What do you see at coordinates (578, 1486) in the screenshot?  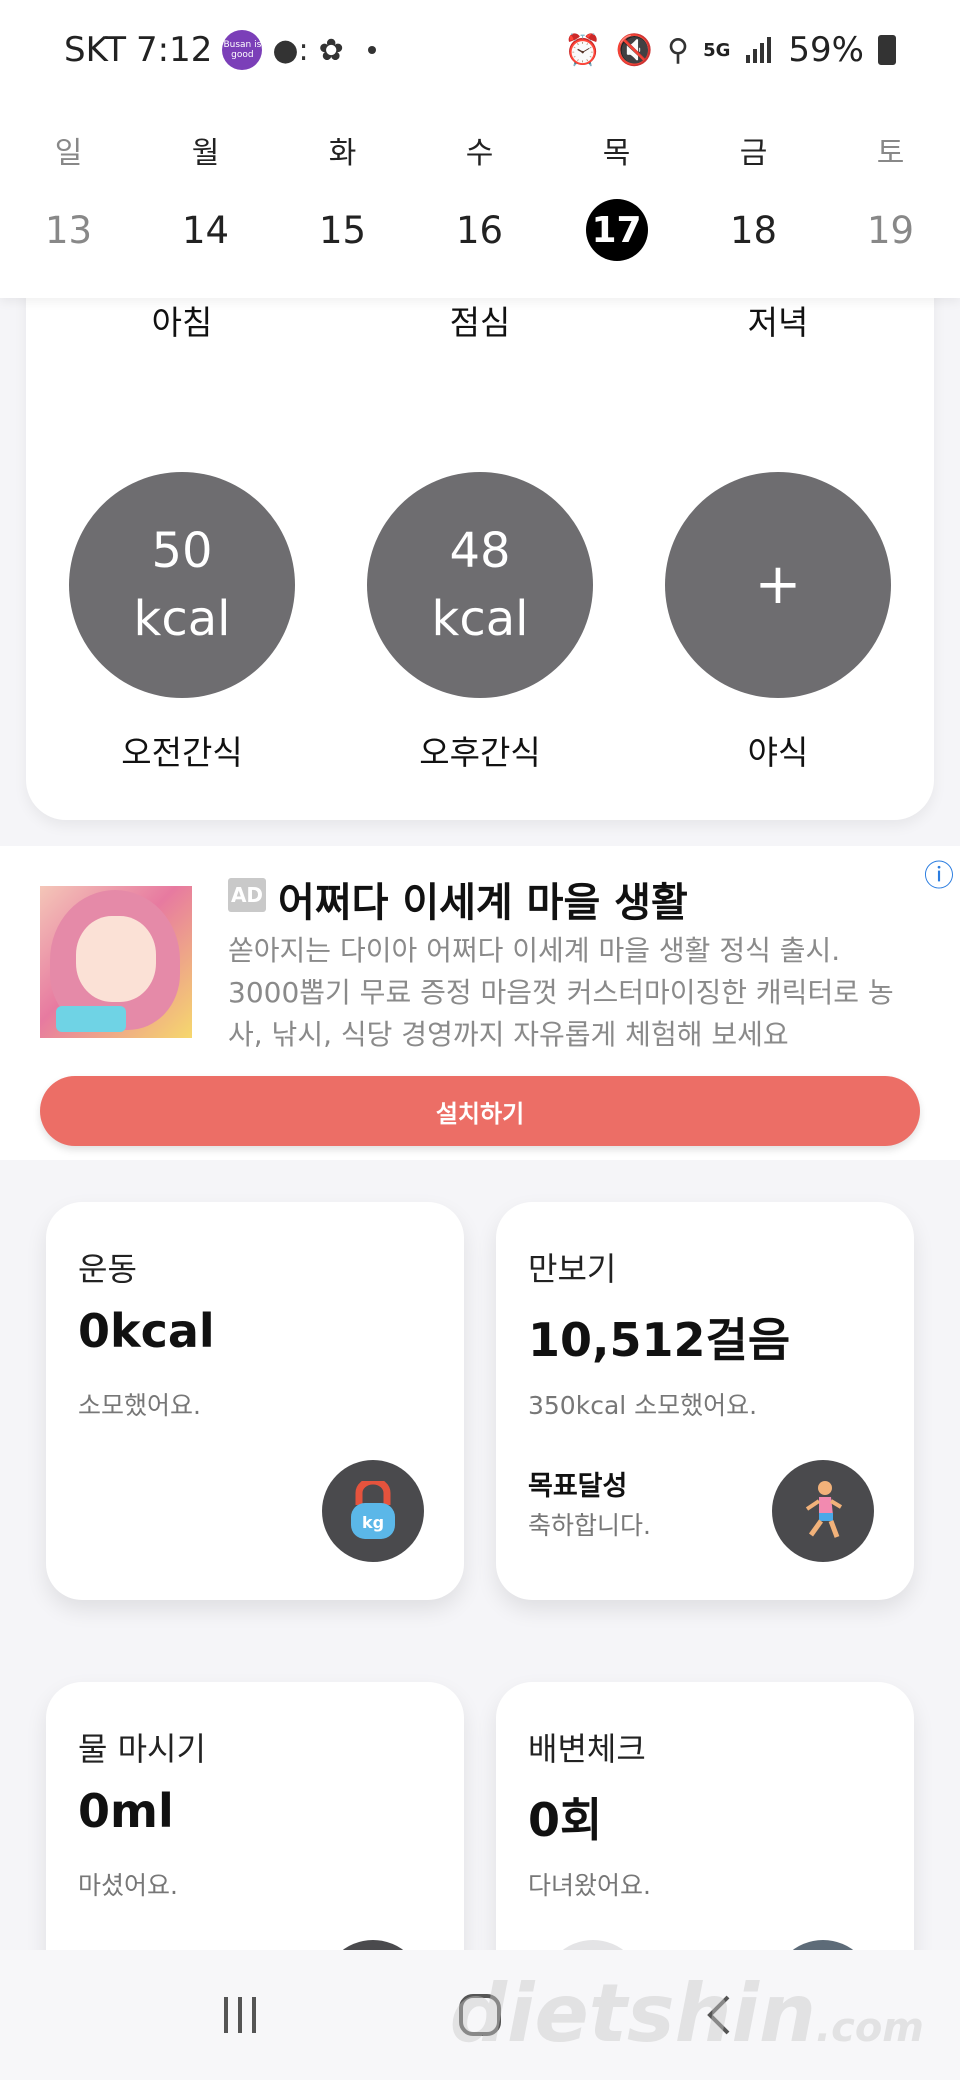 I see `goal-achieved: 목표달성` at bounding box center [578, 1486].